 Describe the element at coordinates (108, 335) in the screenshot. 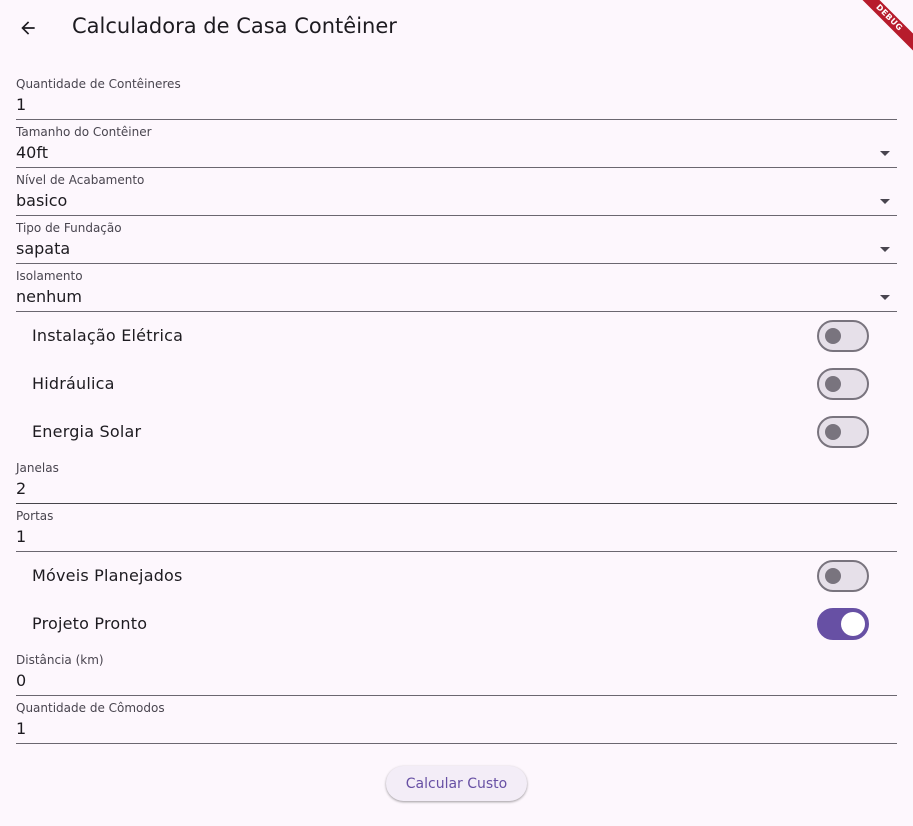

I see `instalacao-eletrica-label: Instalação Elétrica` at that location.